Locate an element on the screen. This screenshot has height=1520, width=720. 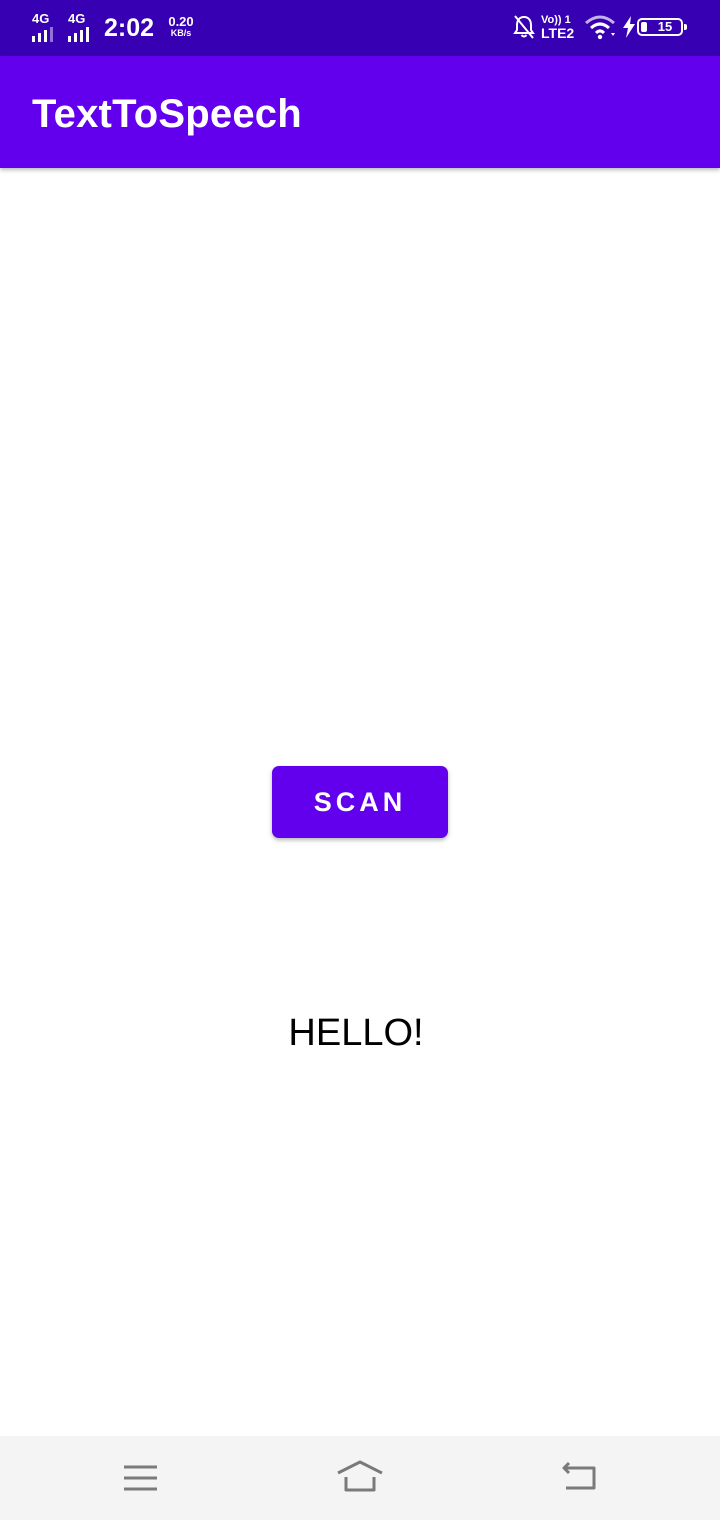
volte-indicator: Vo)) 1 LTE2 is located at coordinates (561, 27).